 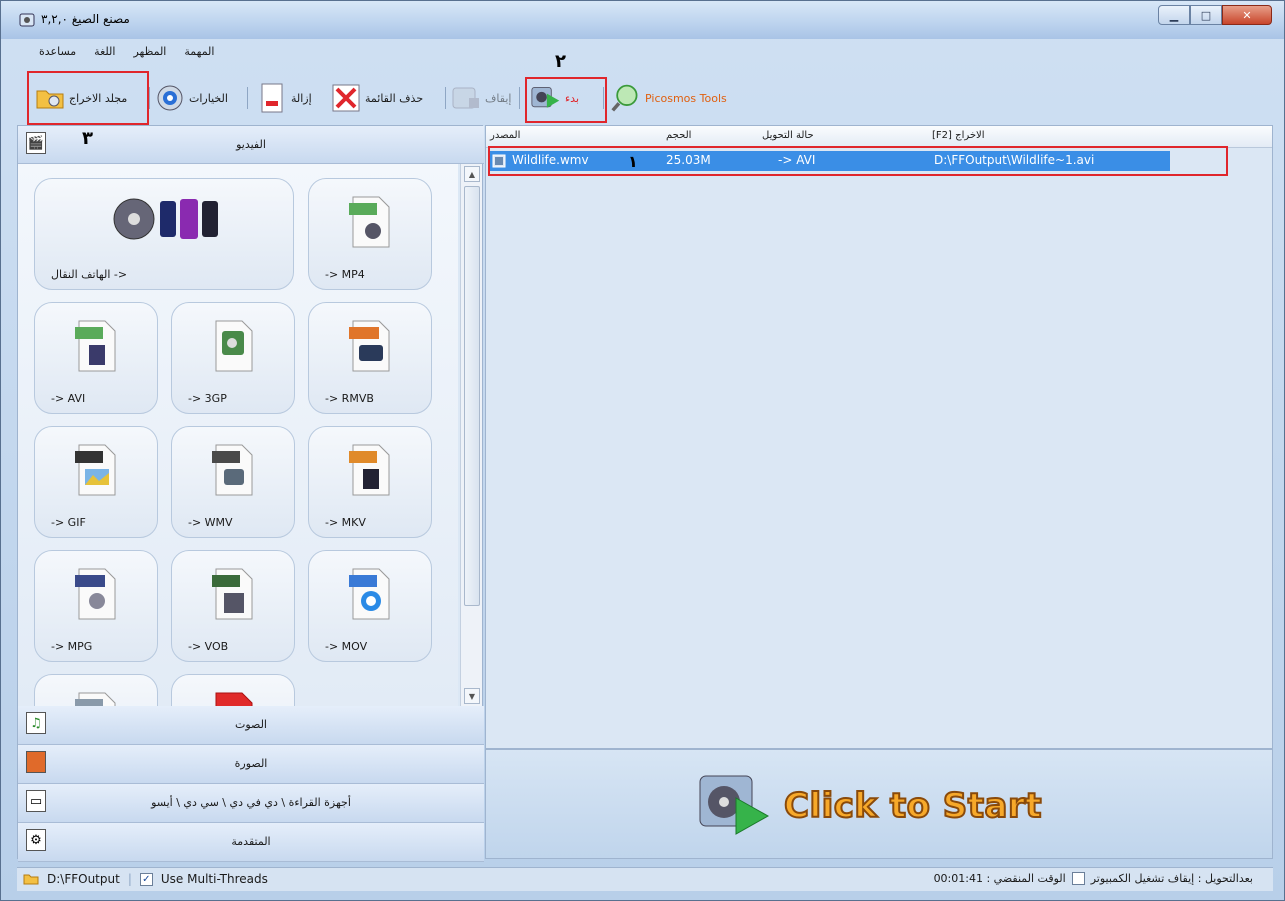 I want to click on column-header-size: الحجم, so click(x=678, y=135).